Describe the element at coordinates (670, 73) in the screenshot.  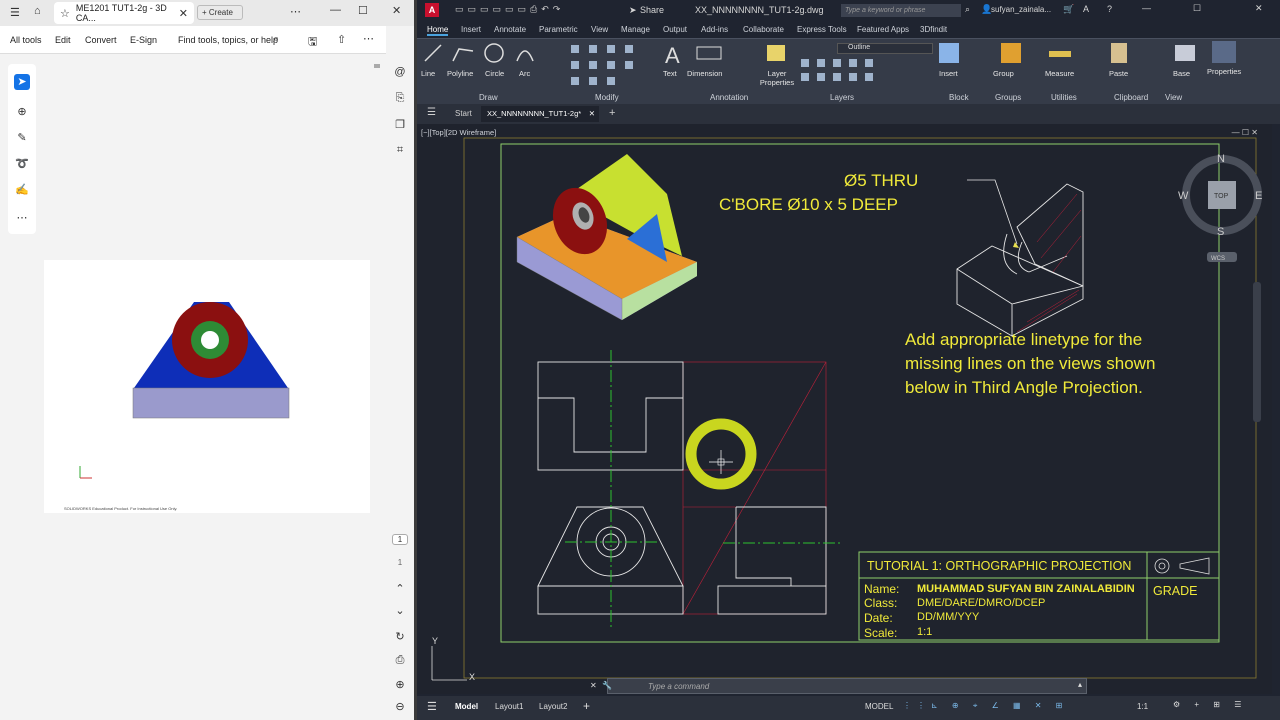
I see `text-button: Text` at that location.